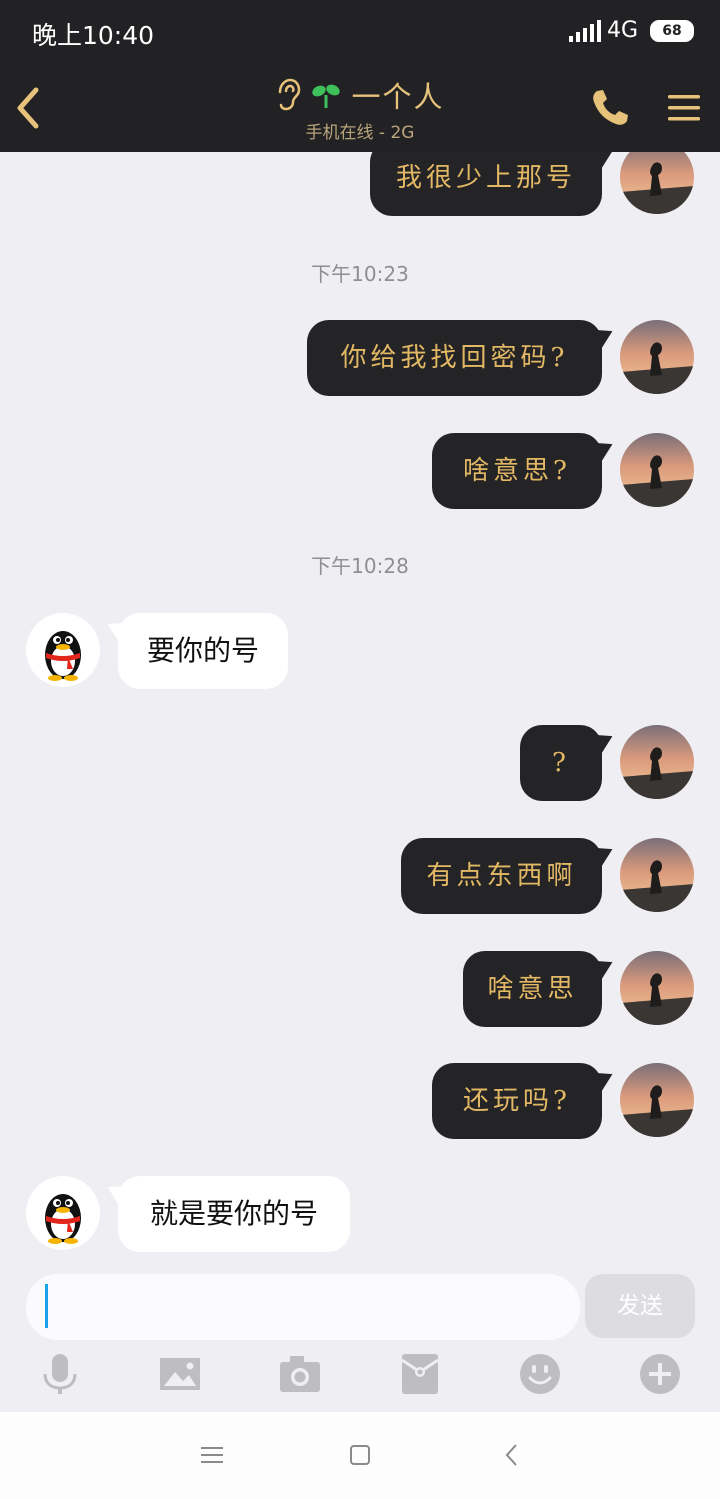  Describe the element at coordinates (420, 1374) in the screenshot. I see `red-packet-icon` at that location.